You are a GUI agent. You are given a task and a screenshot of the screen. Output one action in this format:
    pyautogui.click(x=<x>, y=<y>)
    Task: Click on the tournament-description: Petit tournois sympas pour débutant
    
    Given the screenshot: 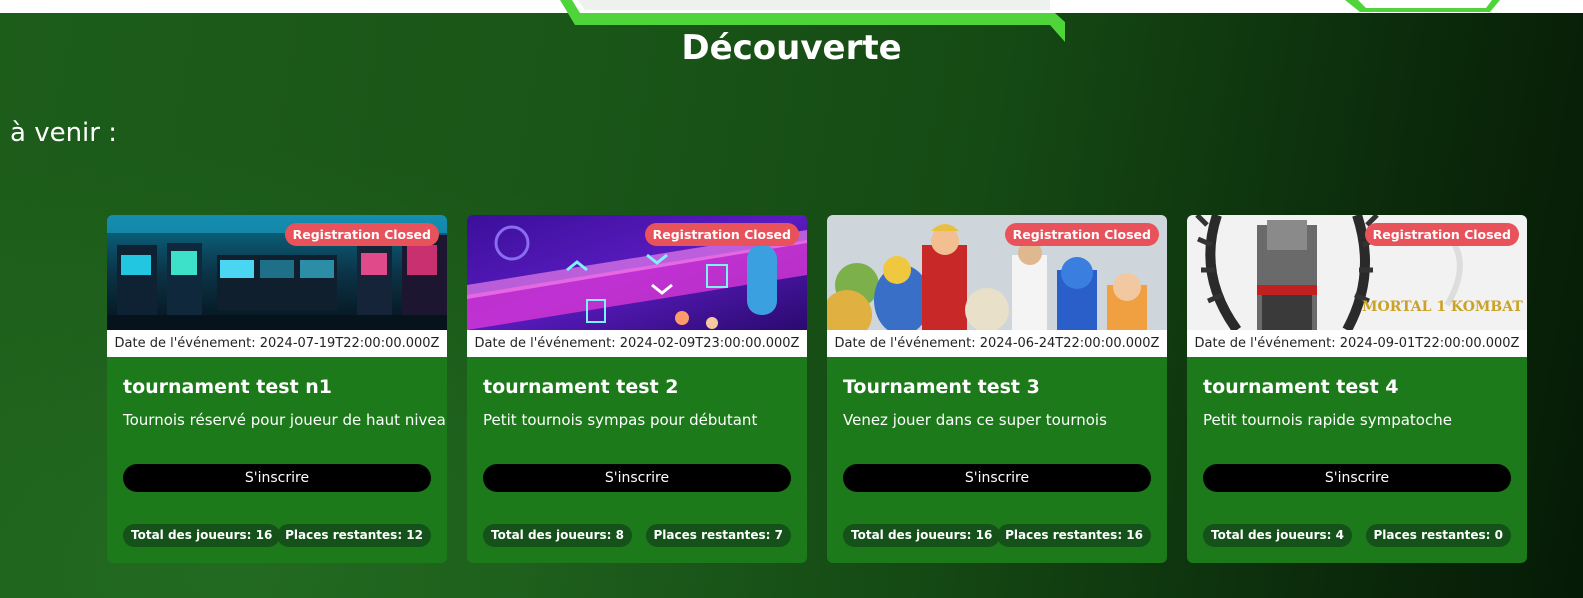 What is the action you would take?
    pyautogui.click(x=620, y=420)
    